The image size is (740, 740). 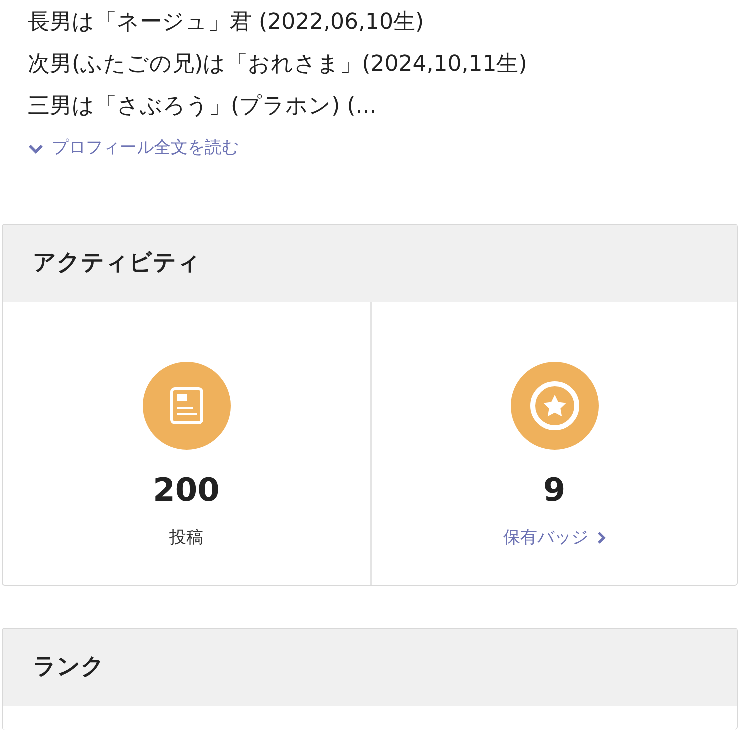 What do you see at coordinates (555, 538) in the screenshot?
I see `badges-link: 保有バッジ` at bounding box center [555, 538].